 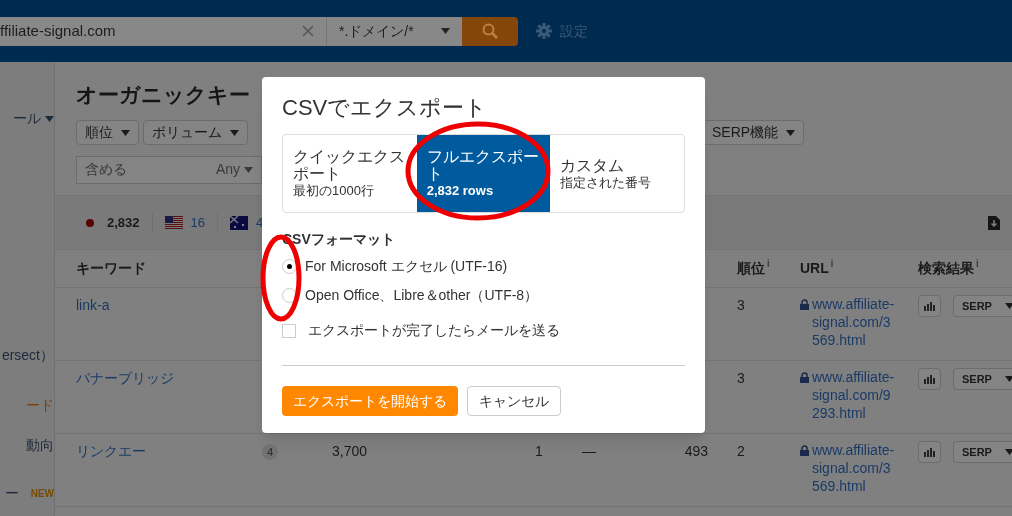 I want to click on table-cell: 2, so click(x=741, y=451).